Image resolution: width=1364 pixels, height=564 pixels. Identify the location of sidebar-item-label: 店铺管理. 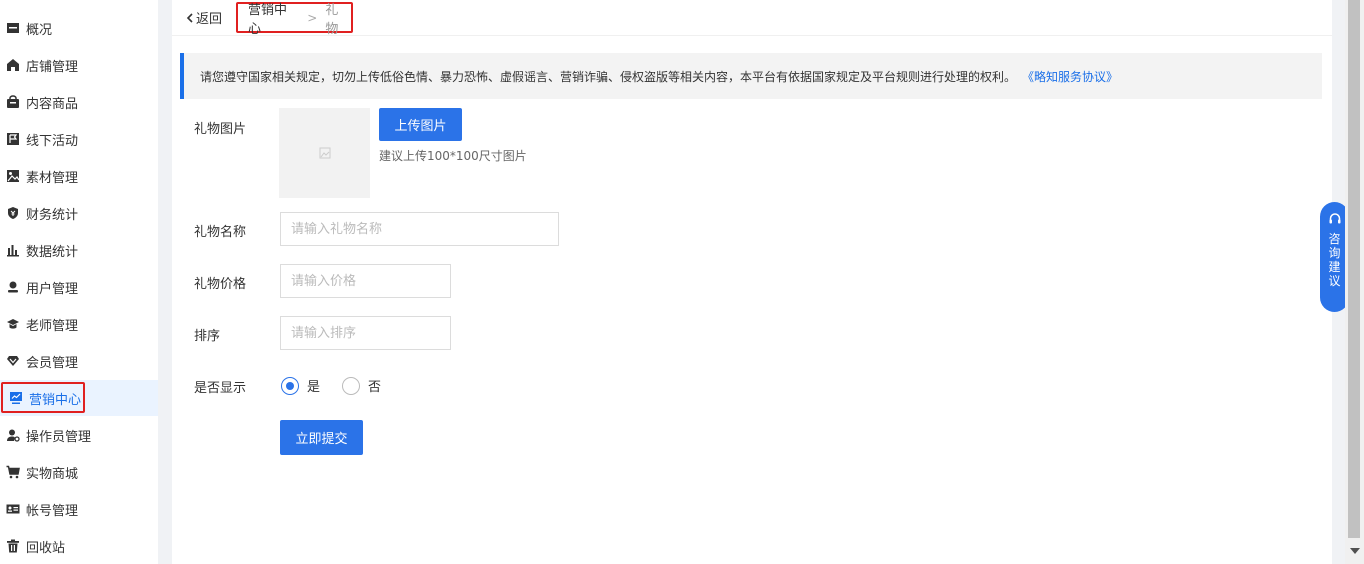
(52, 67).